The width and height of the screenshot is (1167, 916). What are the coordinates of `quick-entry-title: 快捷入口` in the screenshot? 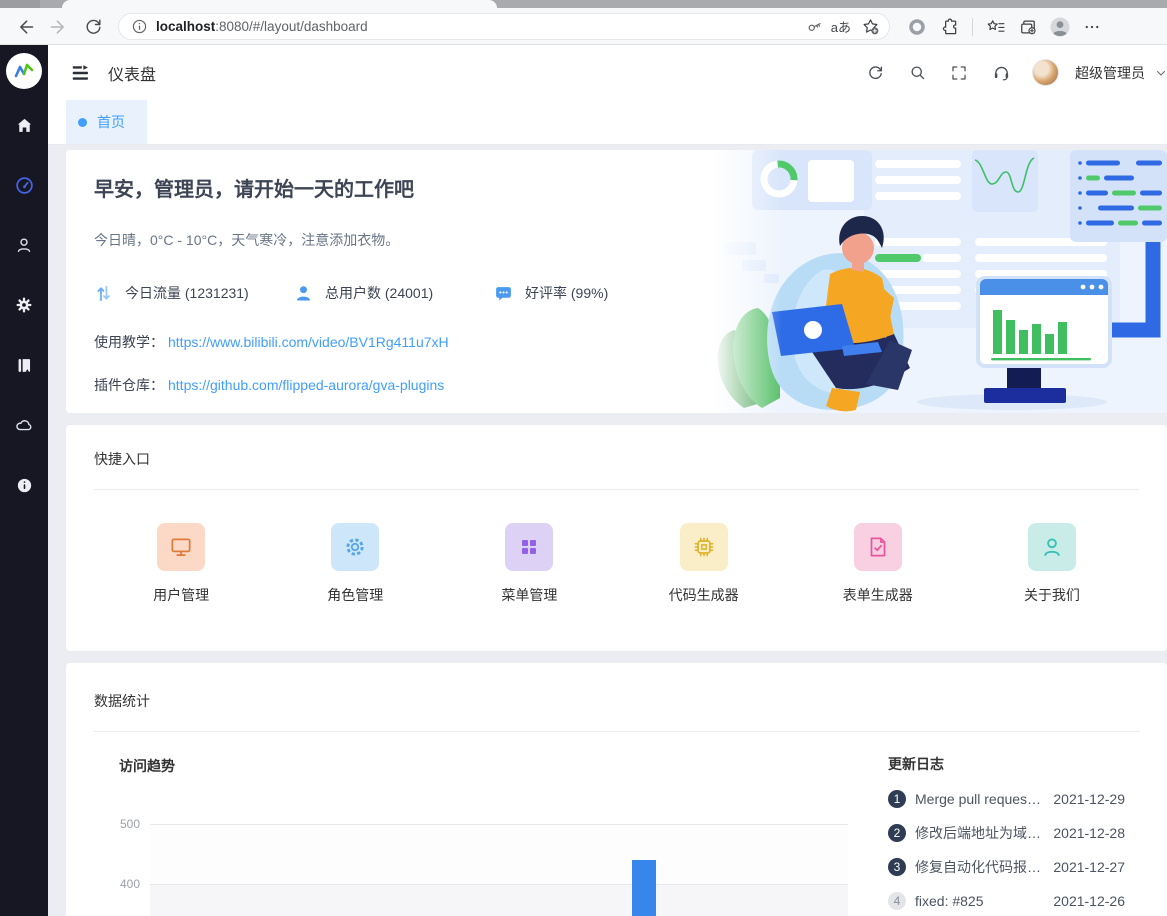 It's located at (122, 459).